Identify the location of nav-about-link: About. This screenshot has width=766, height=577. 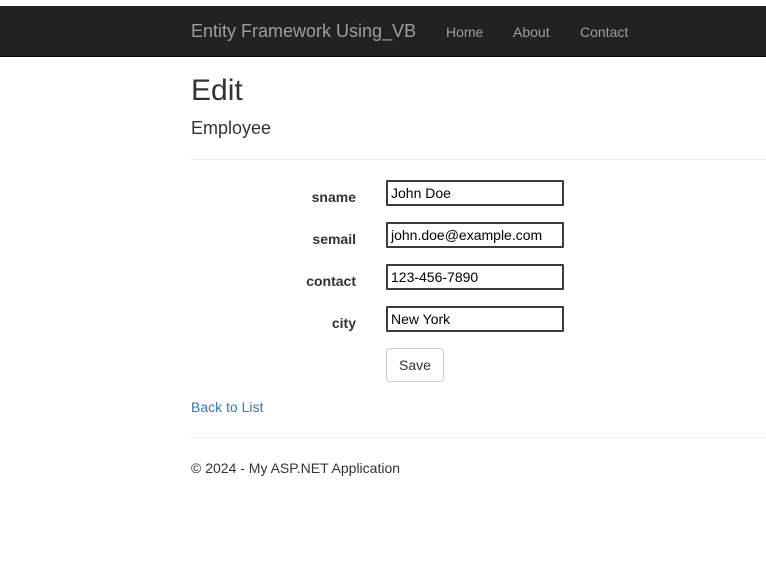
(531, 32).